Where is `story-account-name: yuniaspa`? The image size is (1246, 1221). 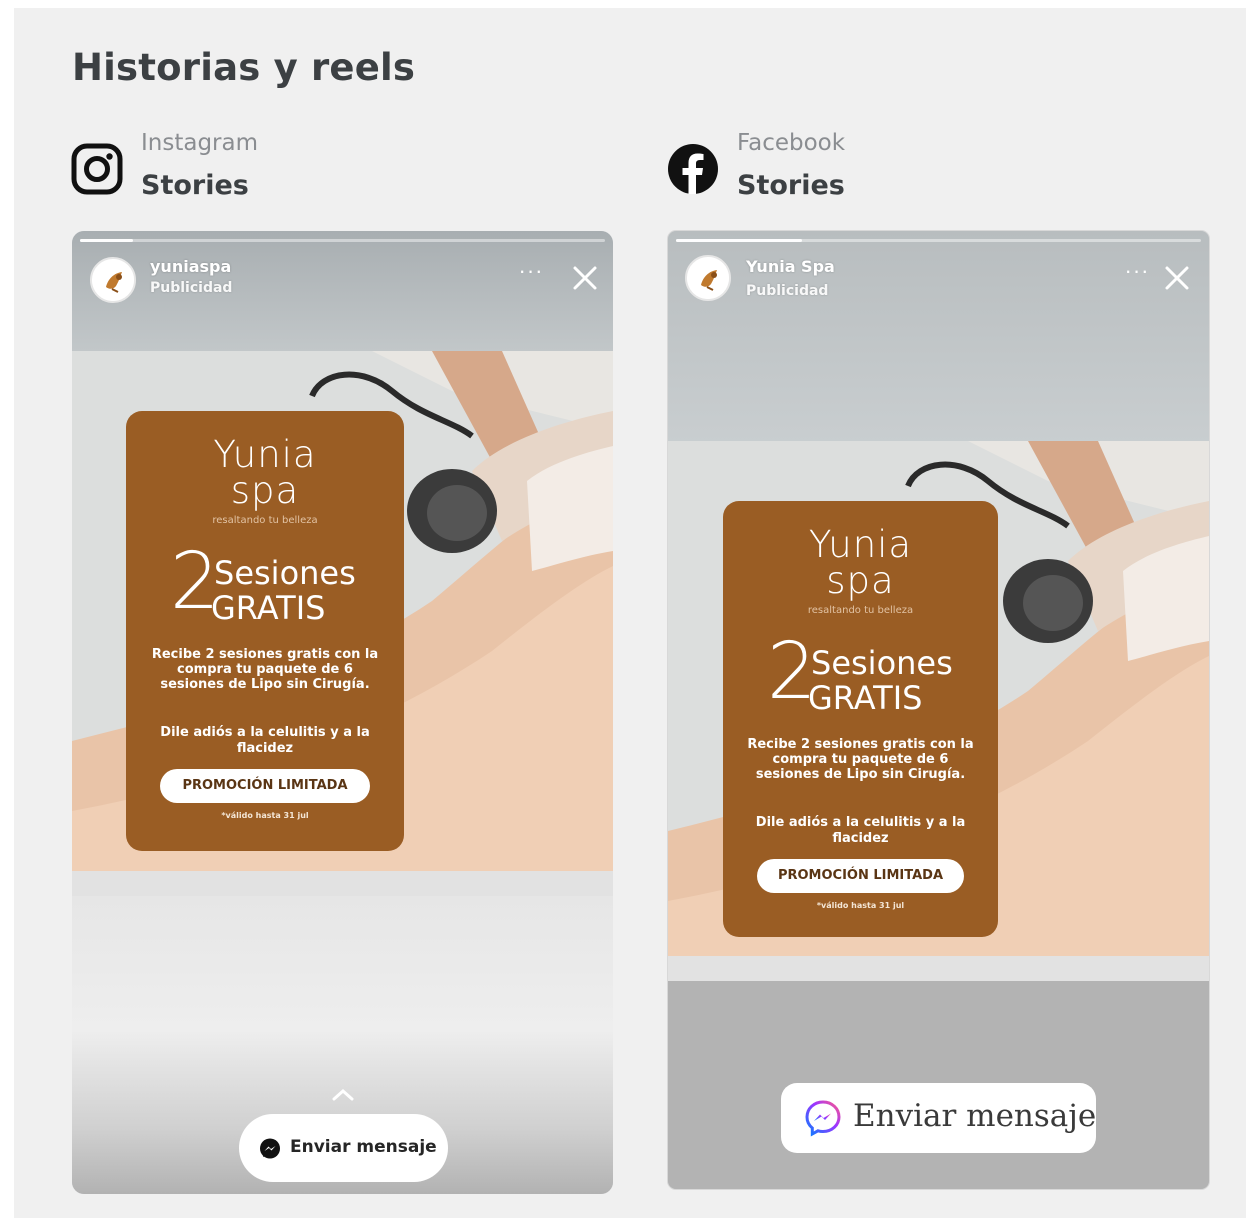 story-account-name: yuniaspa is located at coordinates (190, 266).